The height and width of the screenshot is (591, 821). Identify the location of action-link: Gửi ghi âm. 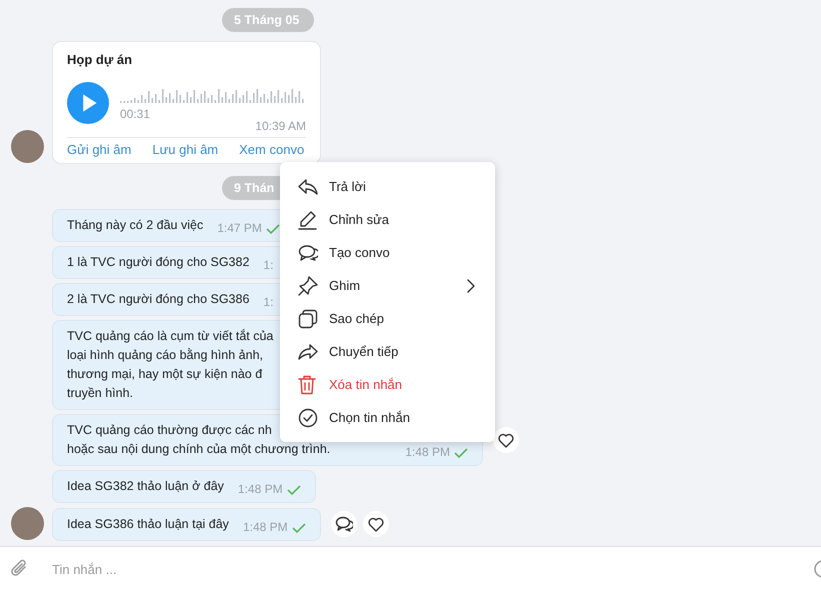
(99, 149).